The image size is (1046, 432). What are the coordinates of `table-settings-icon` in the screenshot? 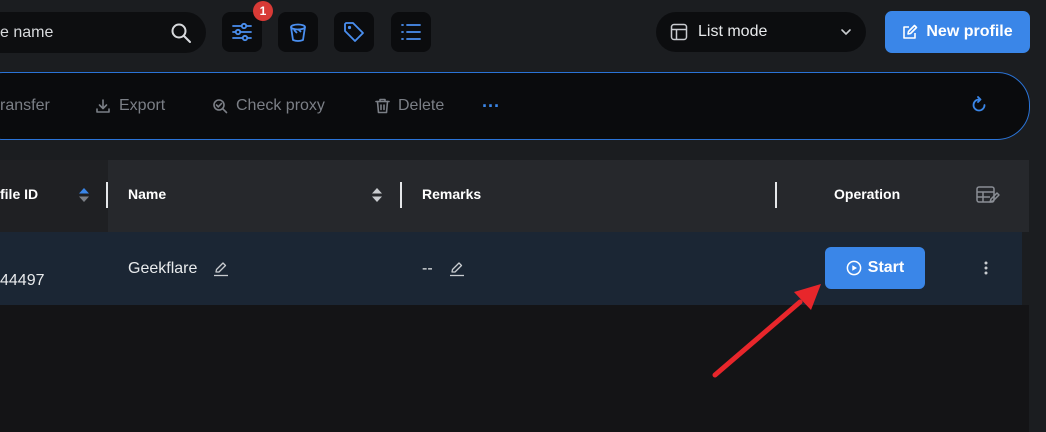 It's located at (989, 195).